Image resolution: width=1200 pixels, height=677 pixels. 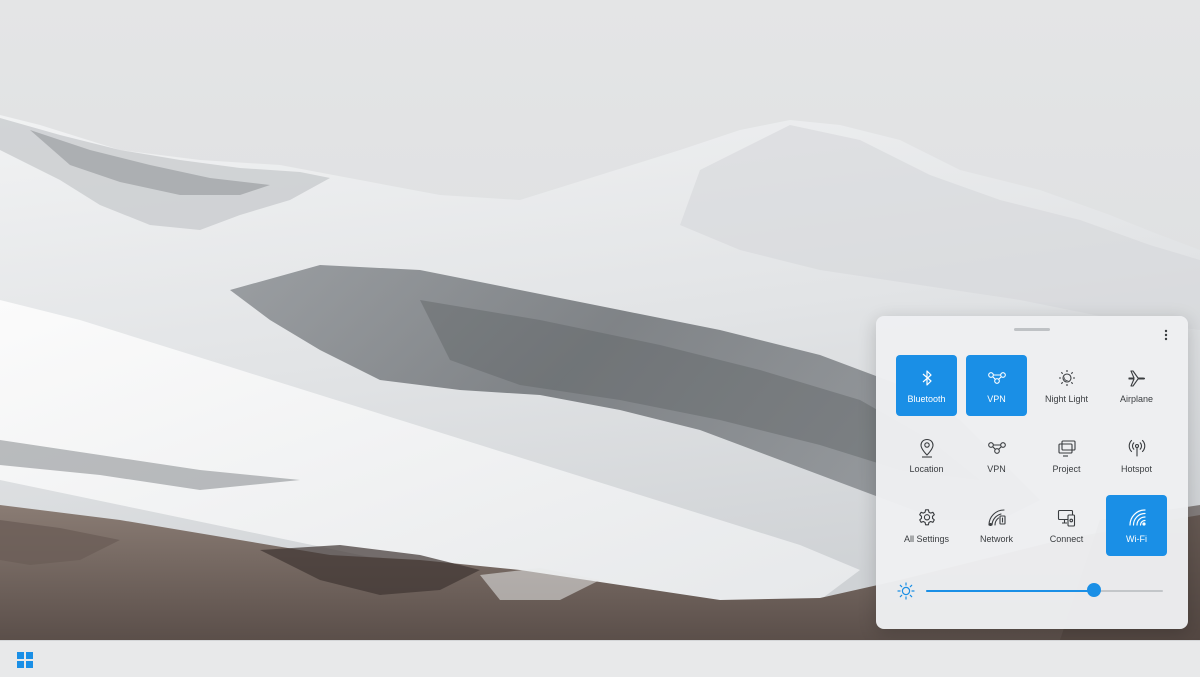 What do you see at coordinates (1136, 399) in the screenshot?
I see `tile-label: Airplane` at bounding box center [1136, 399].